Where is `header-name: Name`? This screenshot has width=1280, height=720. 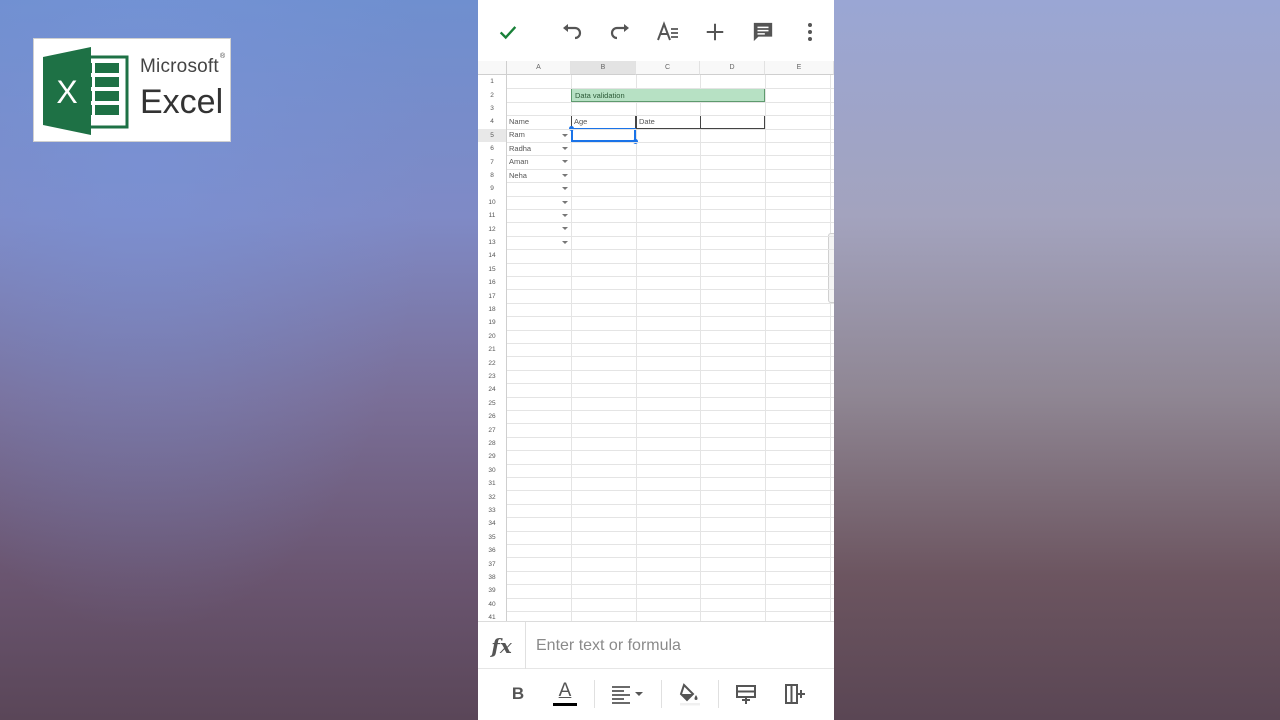 header-name: Name is located at coordinates (519, 122).